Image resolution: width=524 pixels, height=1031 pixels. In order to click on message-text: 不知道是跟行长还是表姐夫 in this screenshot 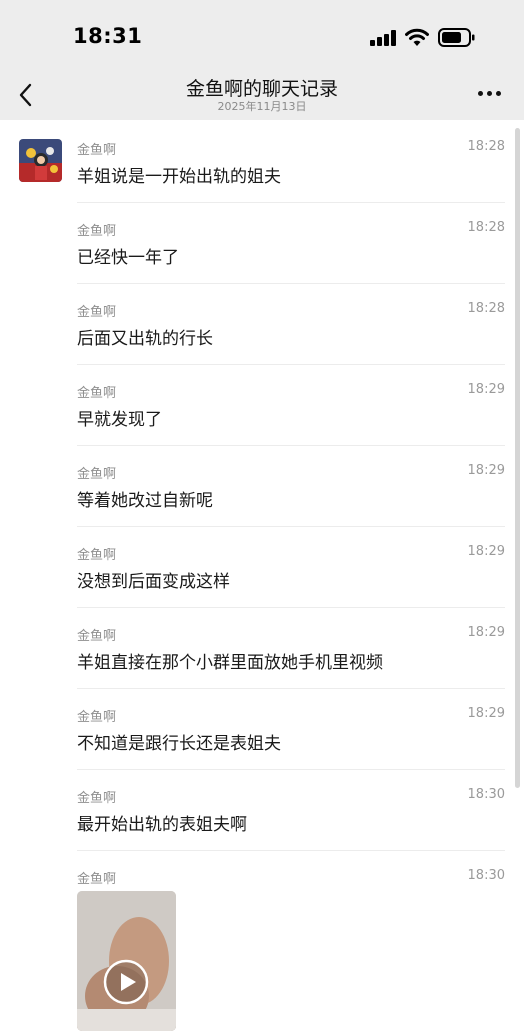, I will do `click(179, 744)`.